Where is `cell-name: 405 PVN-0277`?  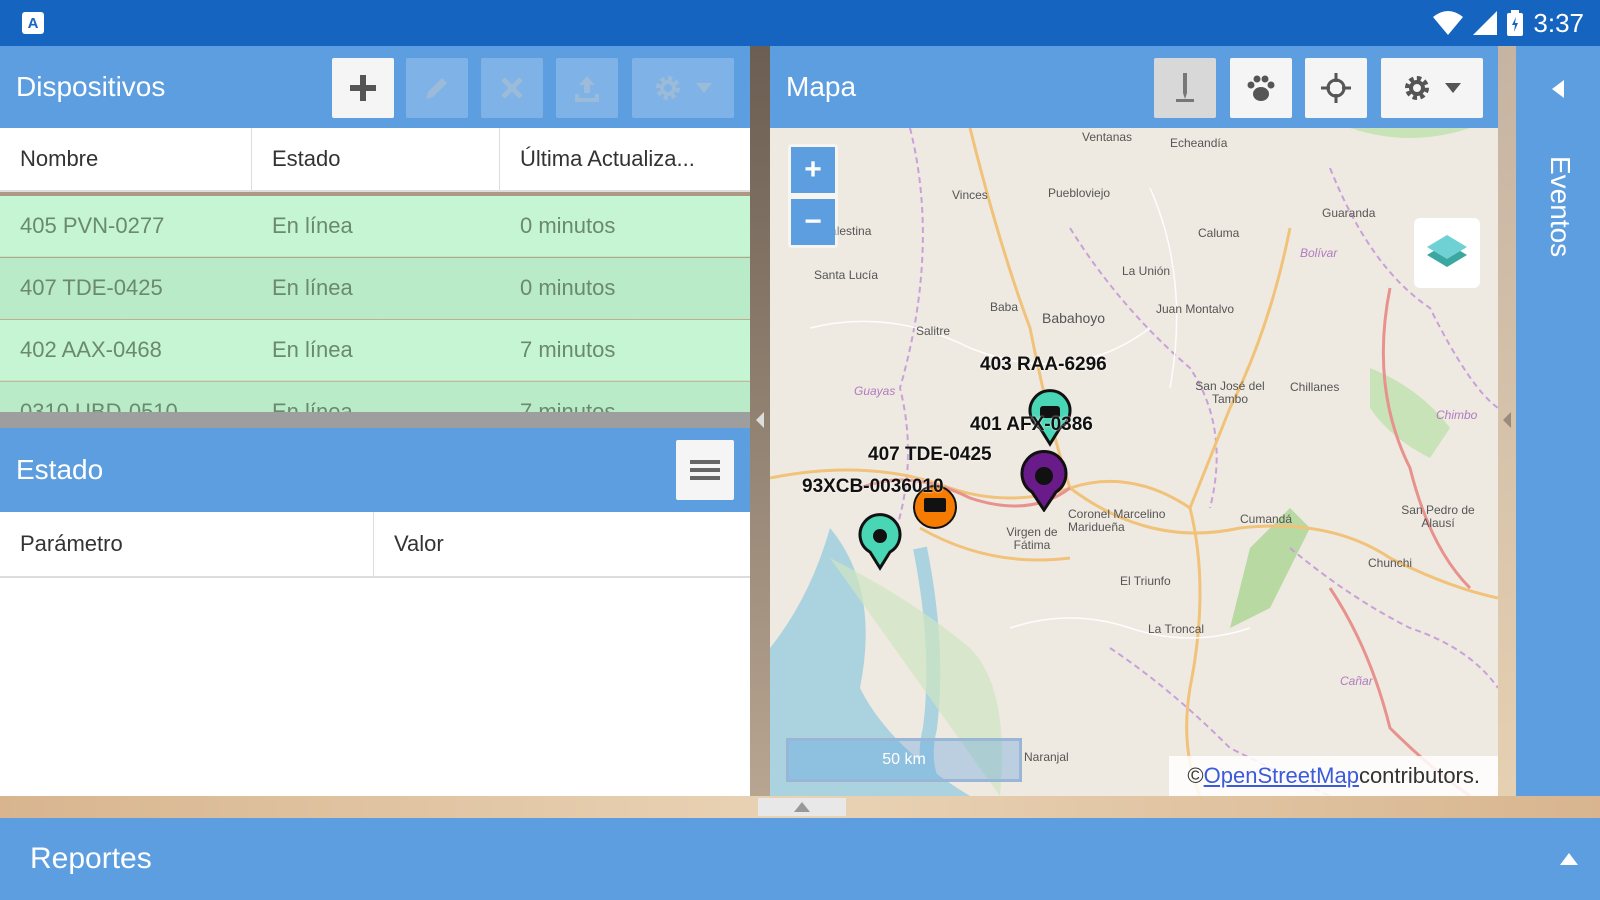 cell-name: 405 PVN-0277 is located at coordinates (92, 225).